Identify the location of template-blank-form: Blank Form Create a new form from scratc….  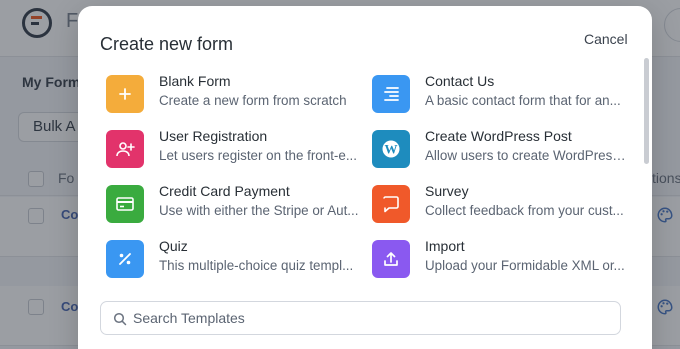
(236, 95).